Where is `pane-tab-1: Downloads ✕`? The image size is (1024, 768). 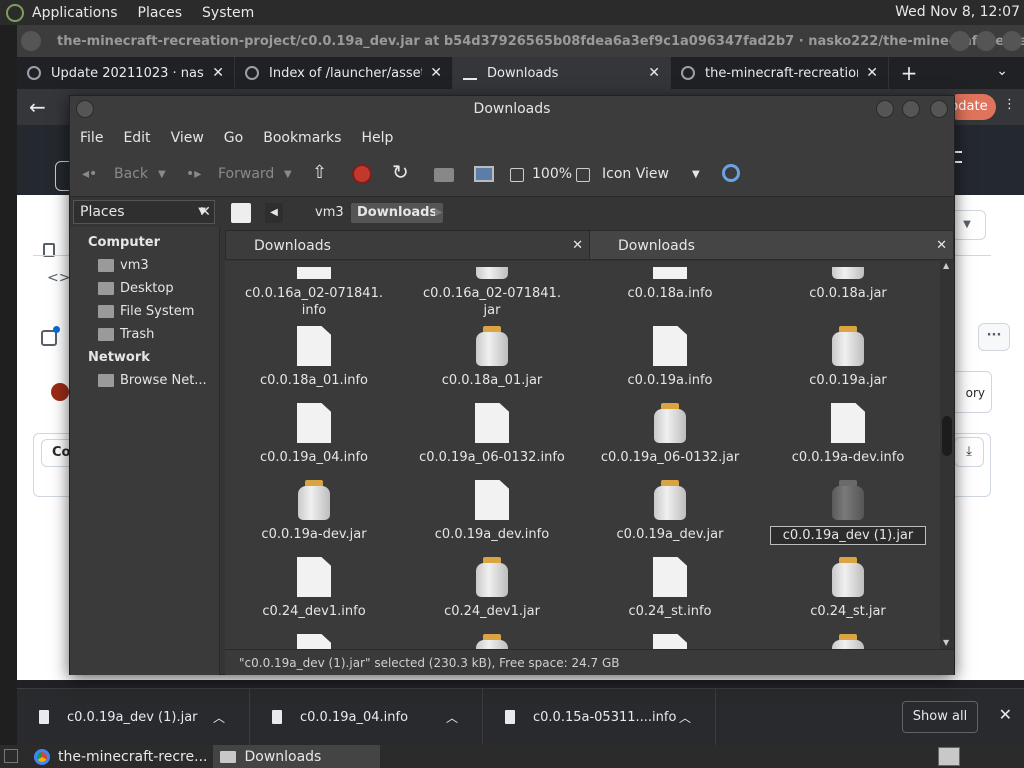
pane-tab-1: Downloads ✕ is located at coordinates (407, 245).